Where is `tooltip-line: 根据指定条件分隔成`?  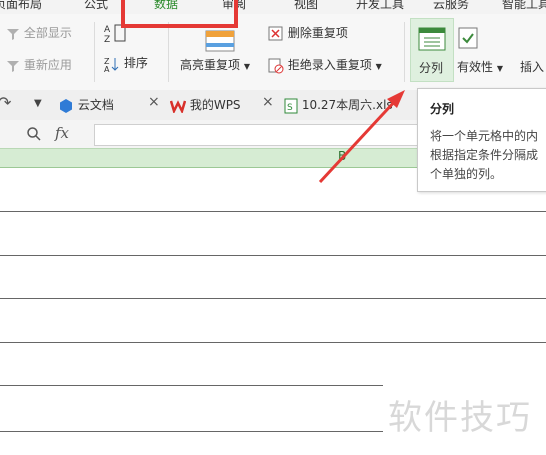 tooltip-line: 根据指定条件分隔成 is located at coordinates (484, 155).